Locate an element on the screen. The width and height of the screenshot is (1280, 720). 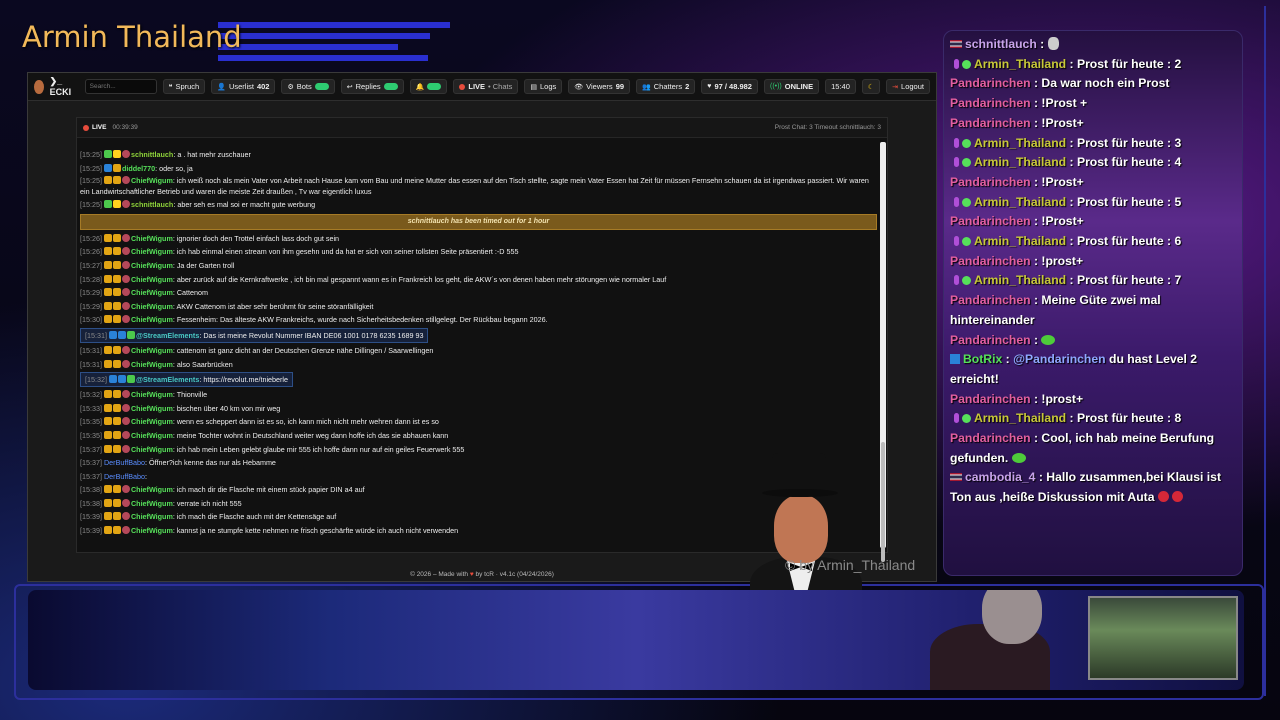
overlay-message: schnittlauch : is located at coordinates (1093, 45).